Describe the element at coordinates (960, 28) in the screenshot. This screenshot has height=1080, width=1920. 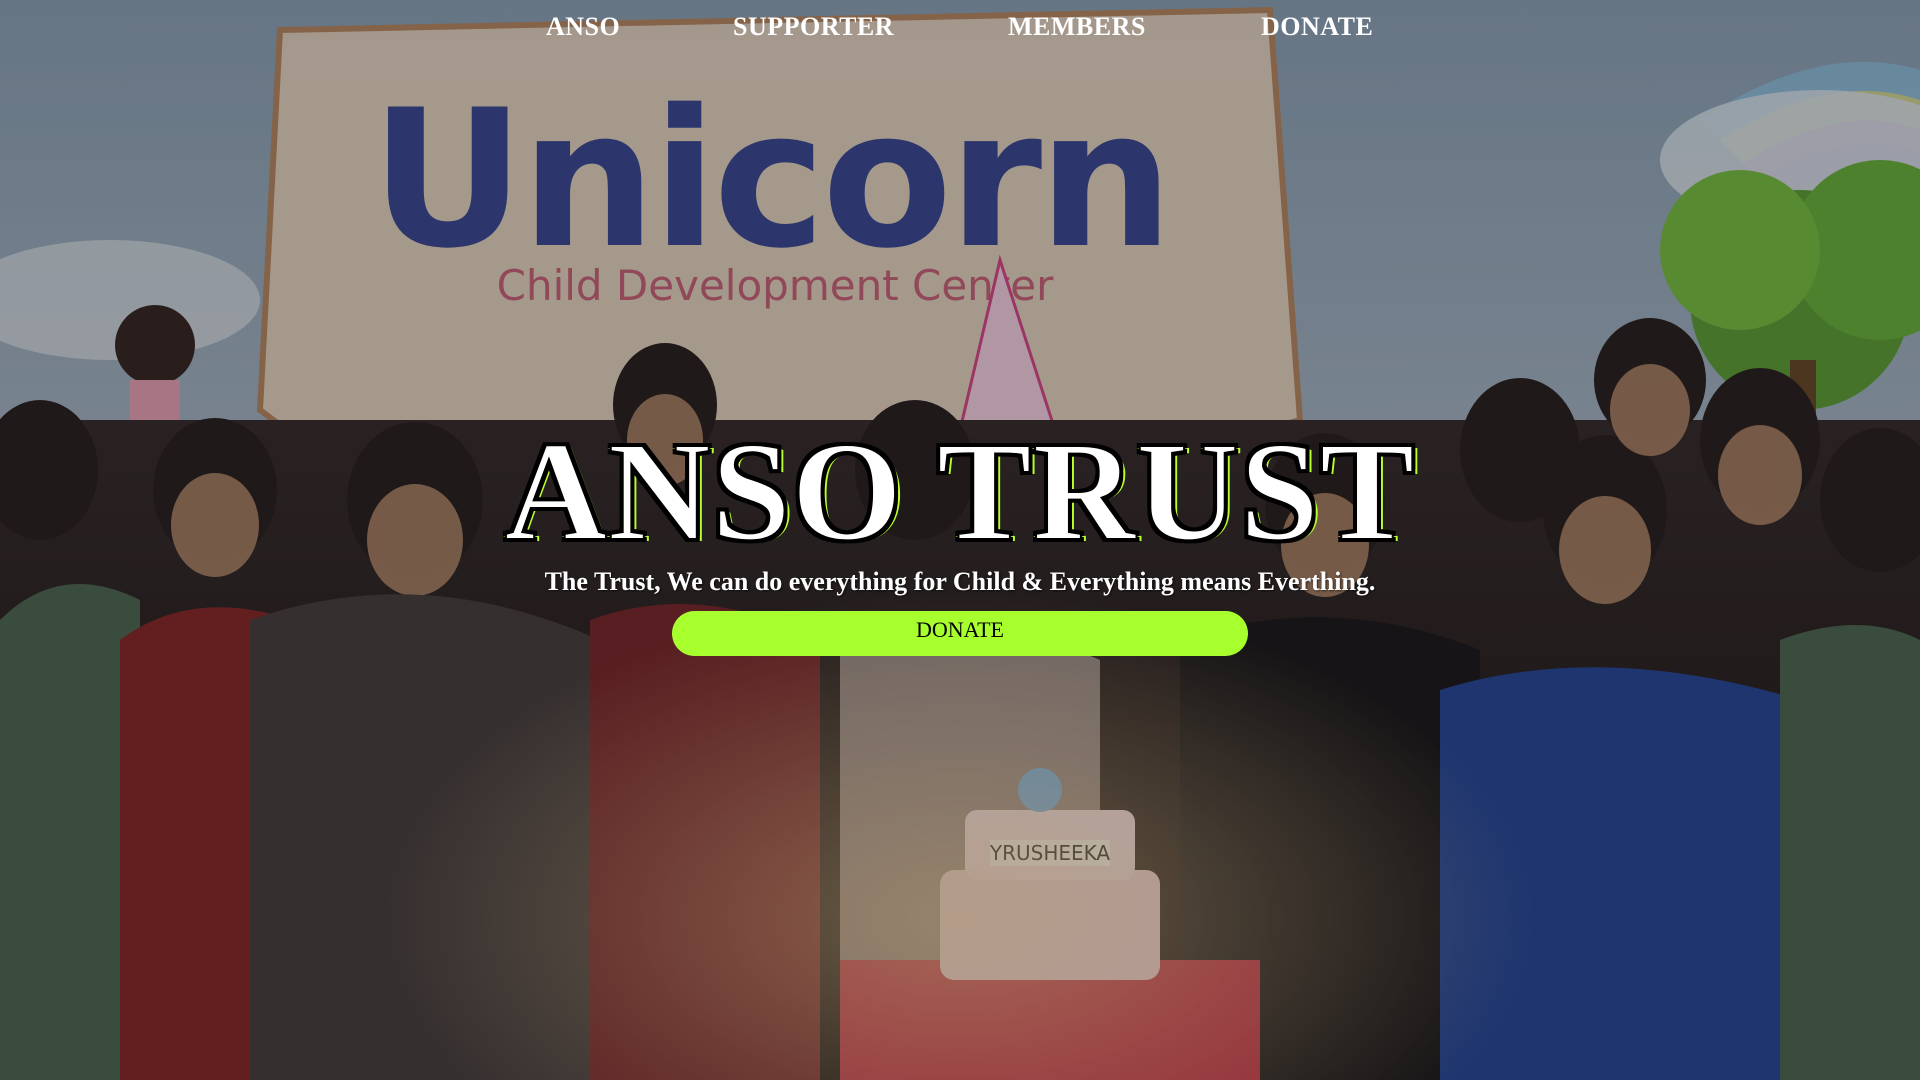
I see `top-navigation: ANSO SUPPORTER MEMBERS DONATE` at that location.